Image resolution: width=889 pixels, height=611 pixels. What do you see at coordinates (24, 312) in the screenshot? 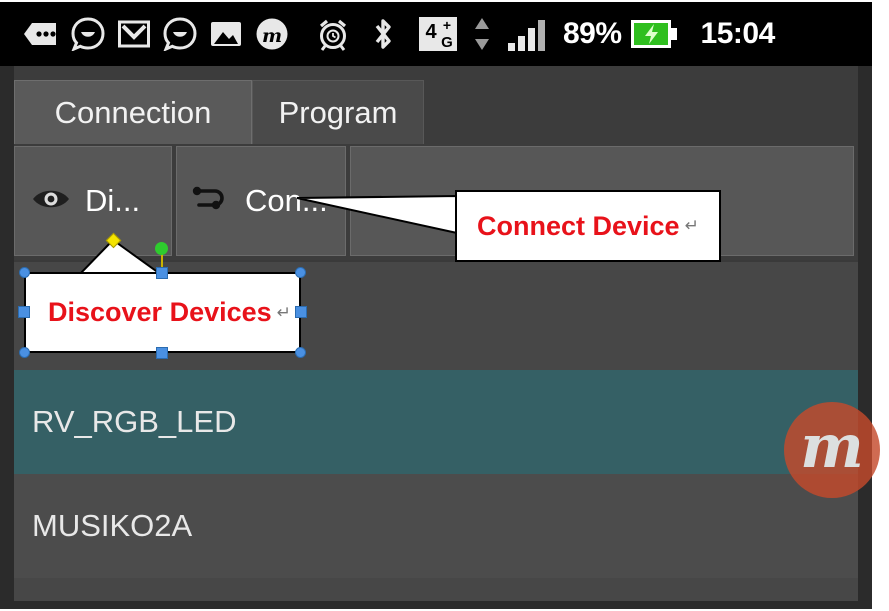
I see `selection-handle-middle-left` at bounding box center [24, 312].